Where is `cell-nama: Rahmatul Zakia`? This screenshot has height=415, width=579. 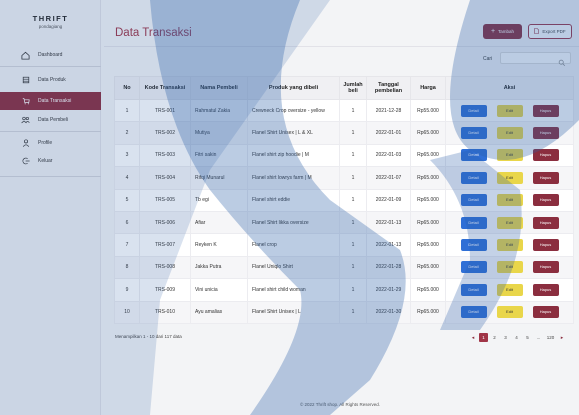 cell-nama: Rahmatul Zakia is located at coordinates (219, 110).